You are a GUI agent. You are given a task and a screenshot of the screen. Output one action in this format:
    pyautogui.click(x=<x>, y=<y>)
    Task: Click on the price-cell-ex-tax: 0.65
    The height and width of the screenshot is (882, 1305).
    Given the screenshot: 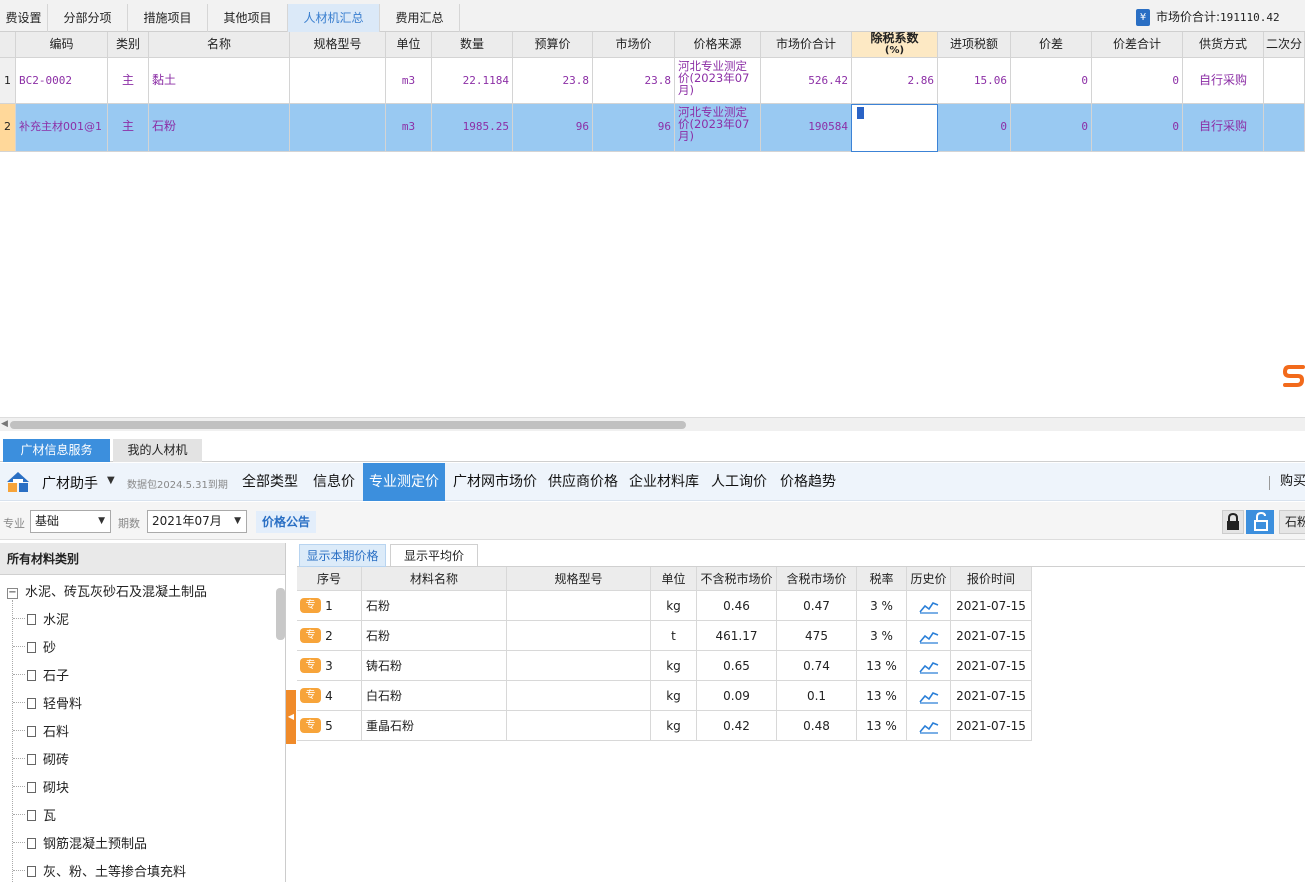 What is the action you would take?
    pyautogui.click(x=737, y=666)
    